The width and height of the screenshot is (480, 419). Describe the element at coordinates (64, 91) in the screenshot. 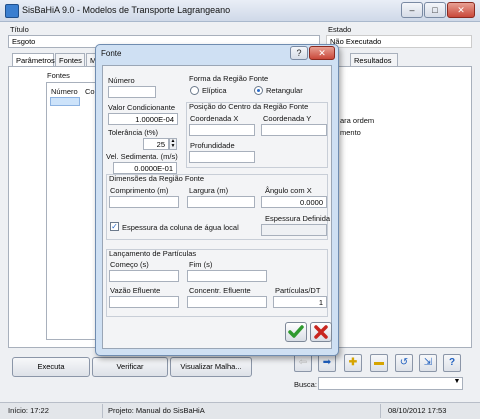

I see `col-numero: Número` at that location.